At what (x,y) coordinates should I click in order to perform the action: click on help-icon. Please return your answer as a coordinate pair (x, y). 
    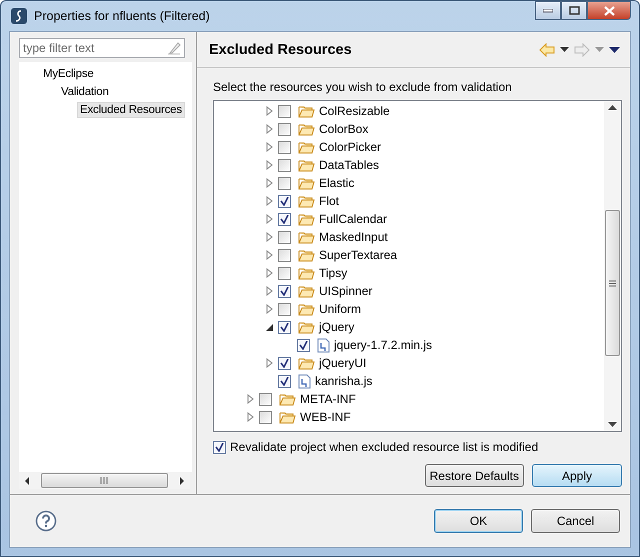
    Looking at the image, I should click on (46, 521).